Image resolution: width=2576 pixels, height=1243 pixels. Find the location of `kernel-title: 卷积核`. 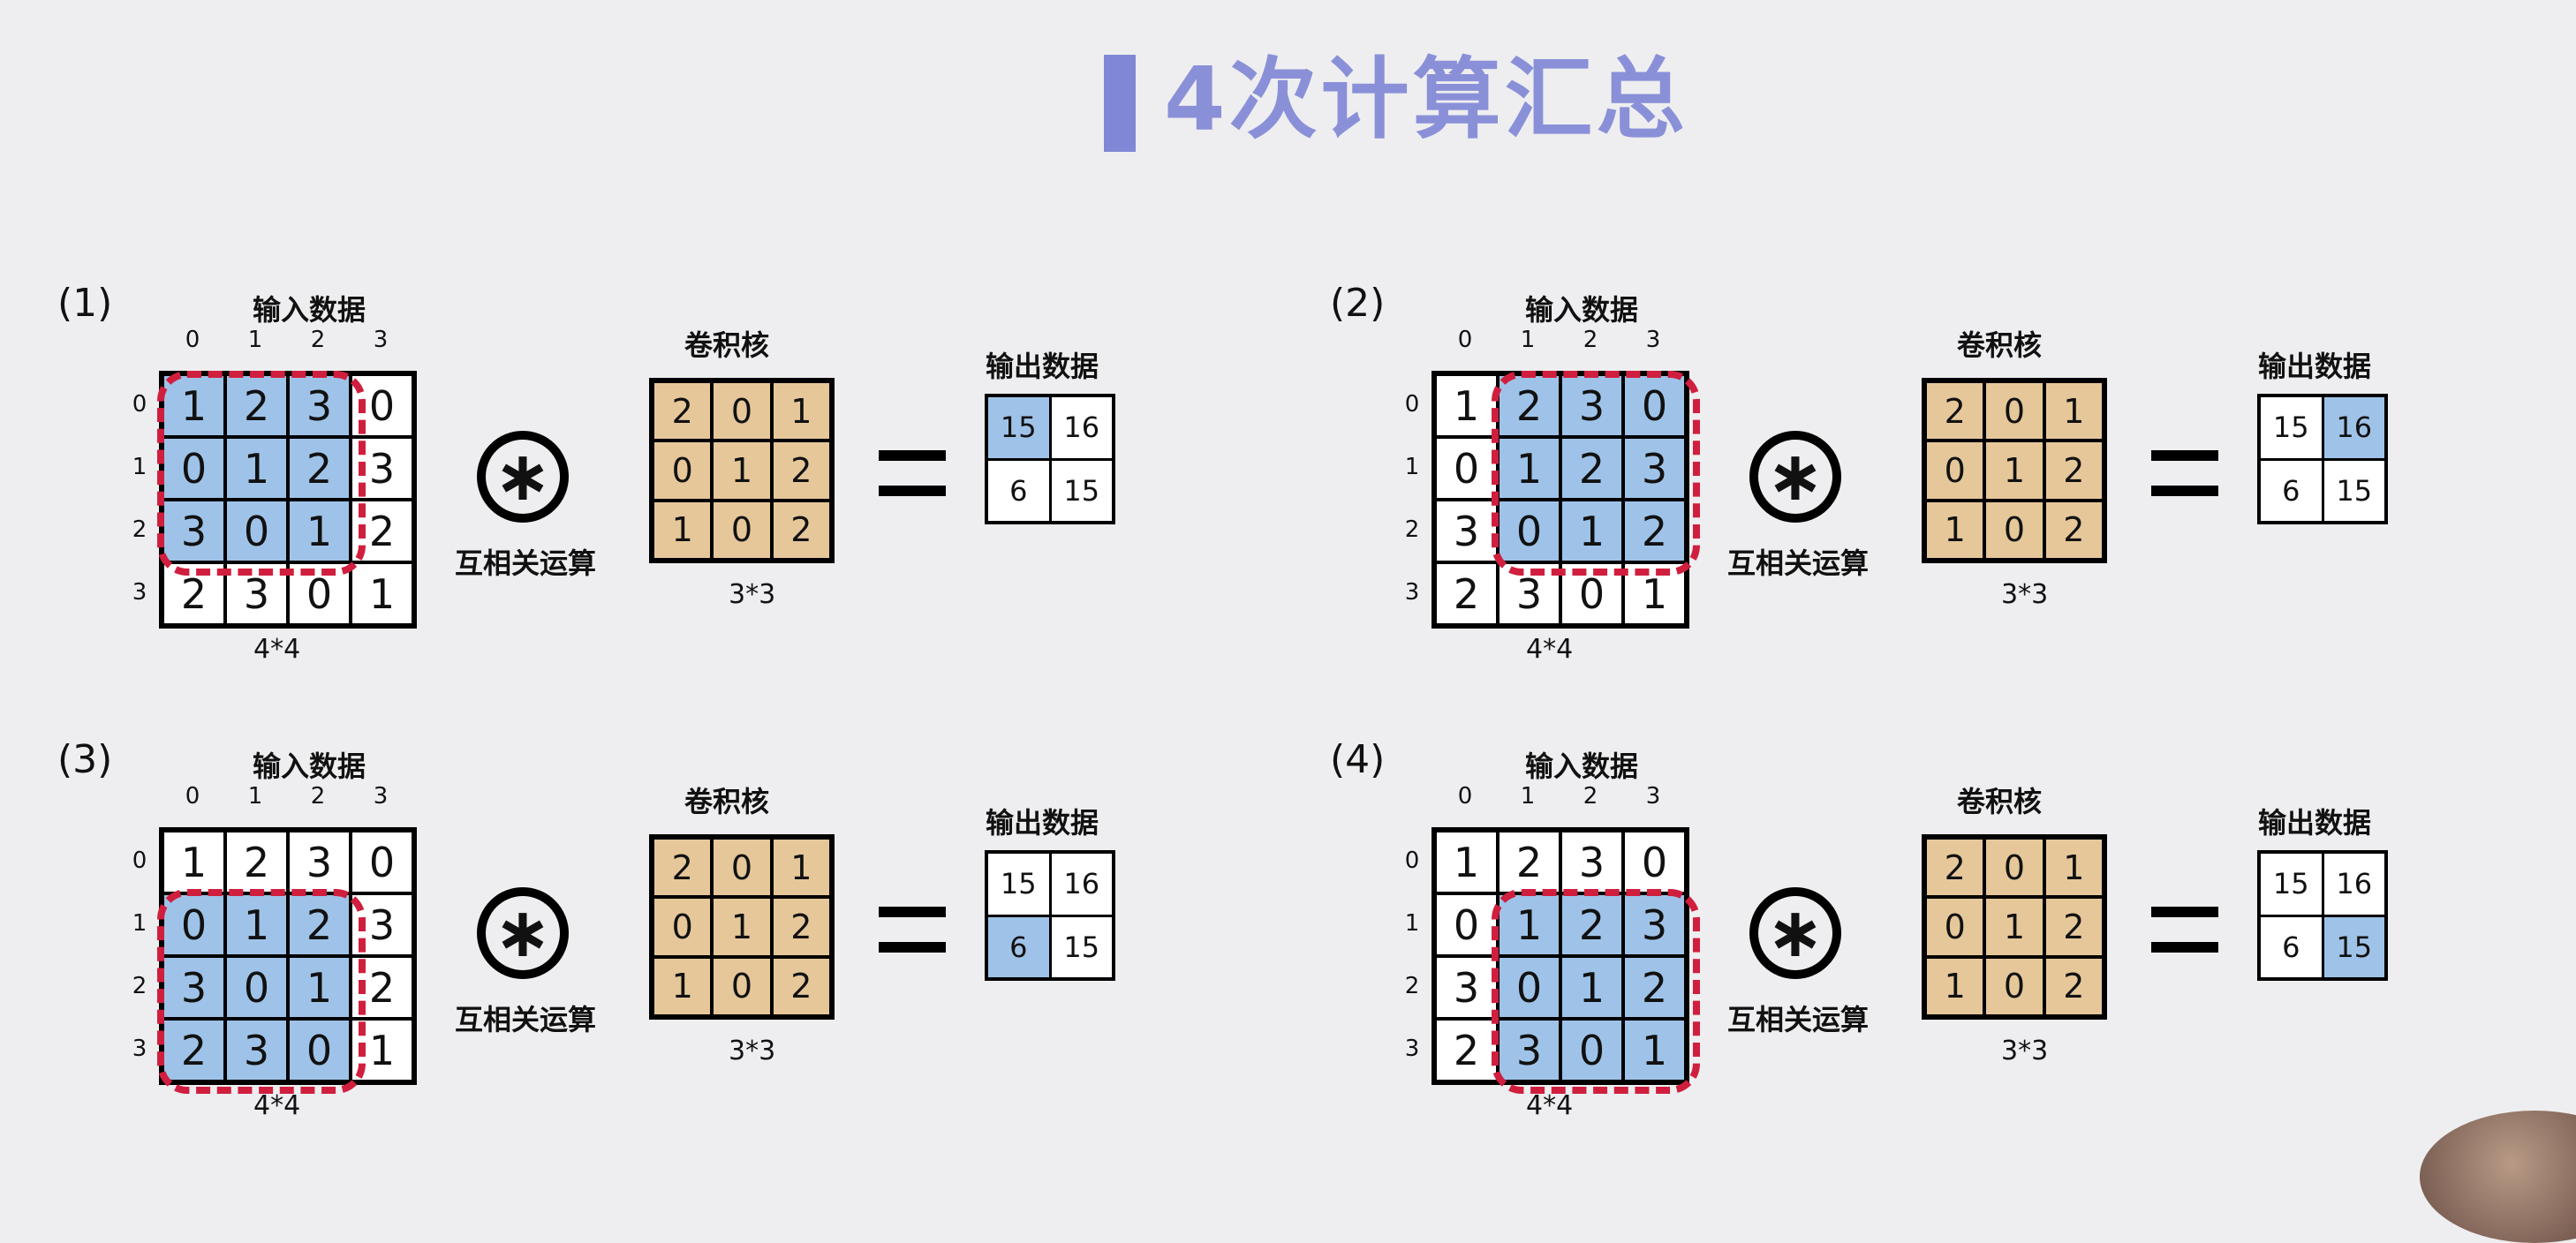

kernel-title: 卷积核 is located at coordinates (726, 801).